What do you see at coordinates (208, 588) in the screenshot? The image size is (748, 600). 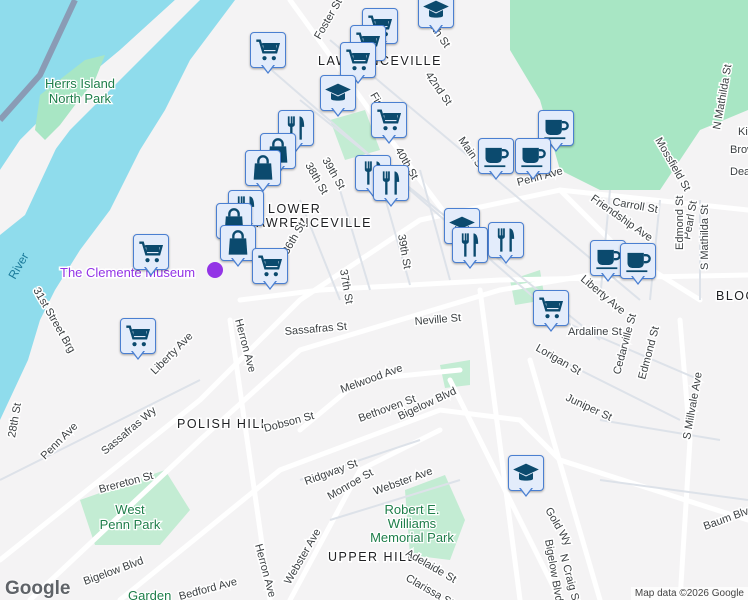 I see `street-label: Bedford Ave` at bounding box center [208, 588].